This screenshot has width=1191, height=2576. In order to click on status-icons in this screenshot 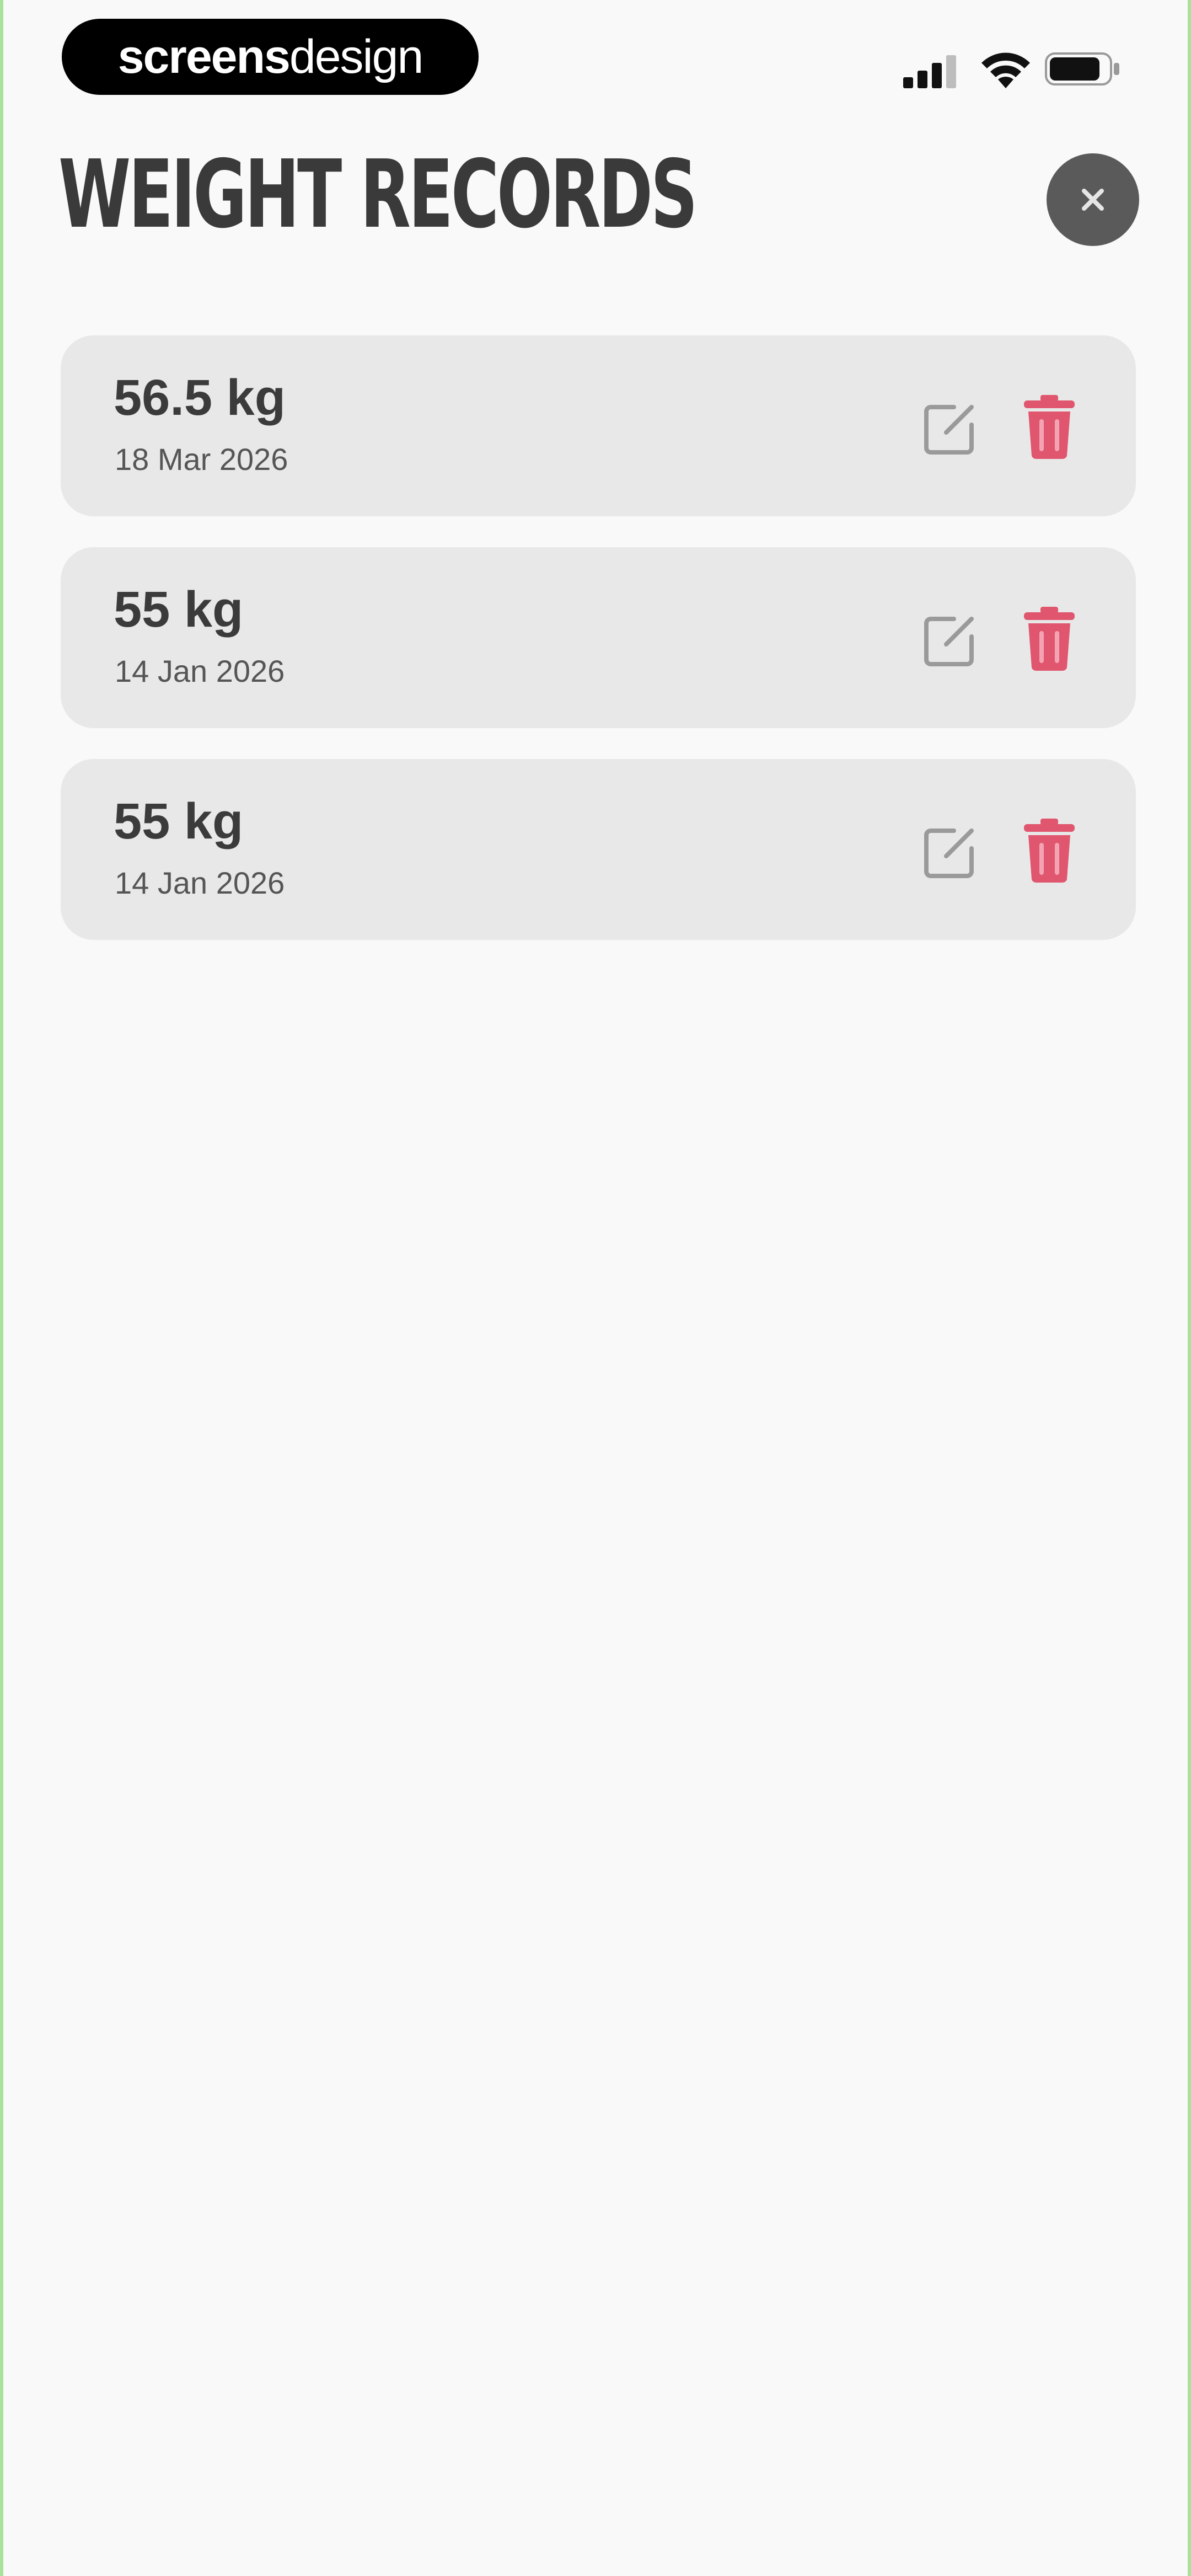, I will do `click(1013, 68)`.